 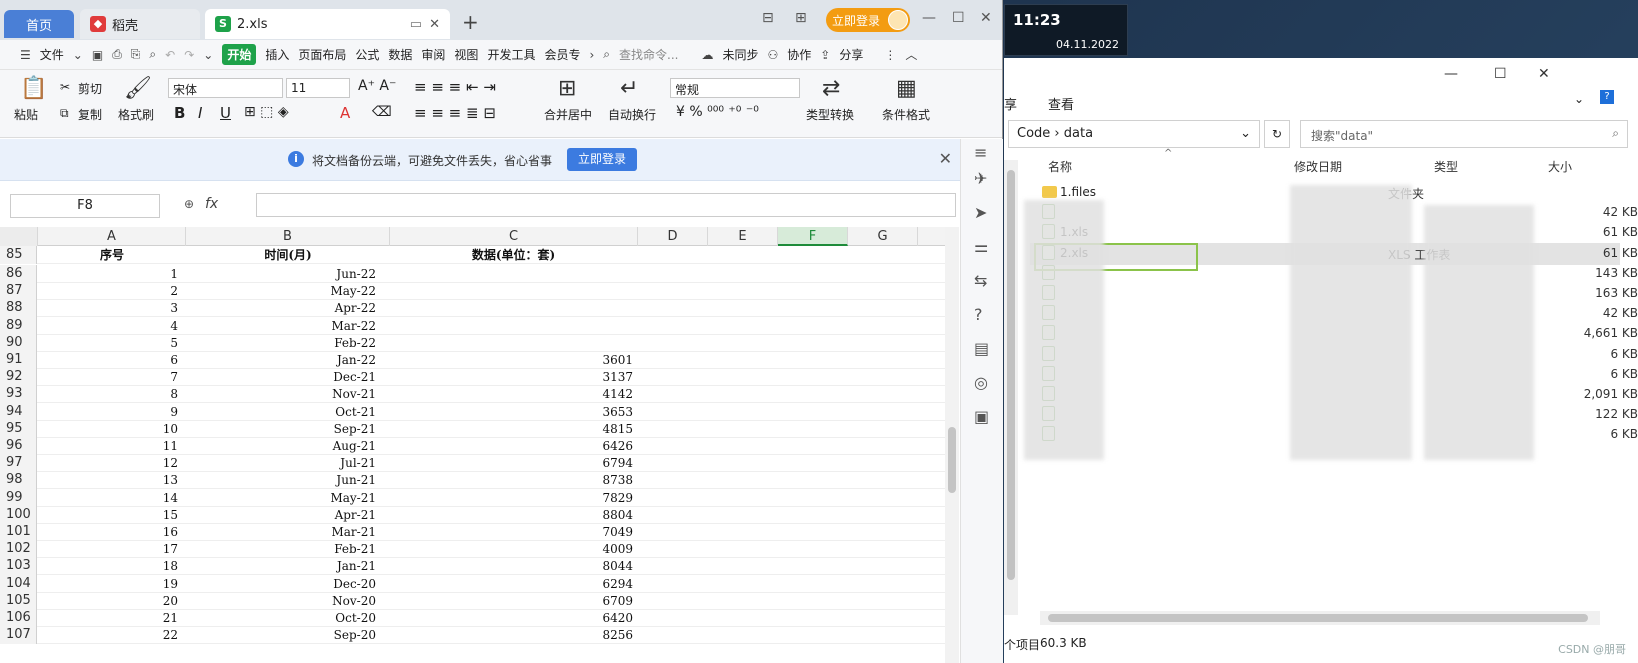 What do you see at coordinates (18, 255) in the screenshot?
I see `row-number: 85` at bounding box center [18, 255].